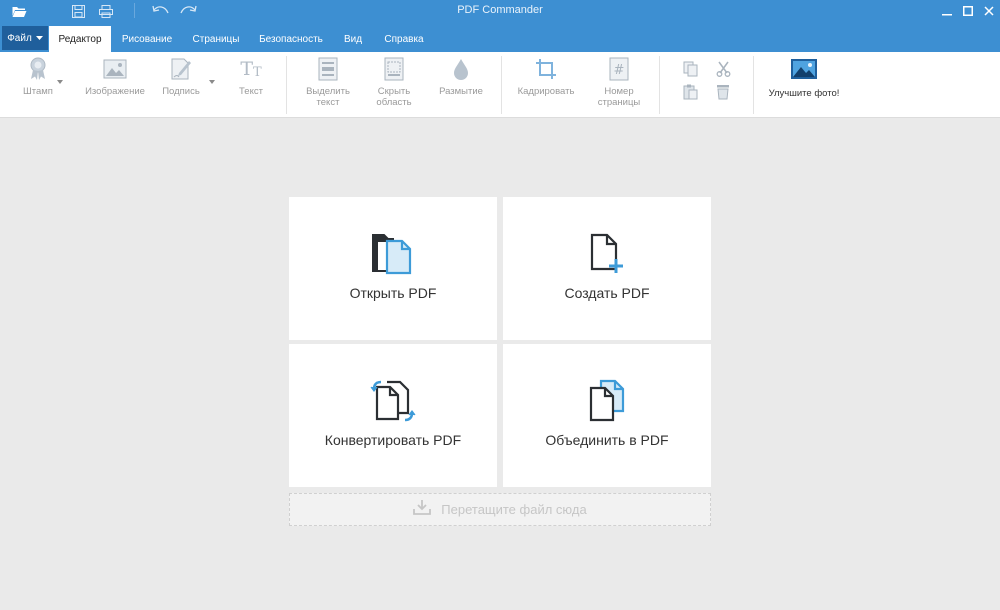 The height and width of the screenshot is (610, 1000). I want to click on convert-pdf-card: Конвертировать PDF, so click(393, 415).